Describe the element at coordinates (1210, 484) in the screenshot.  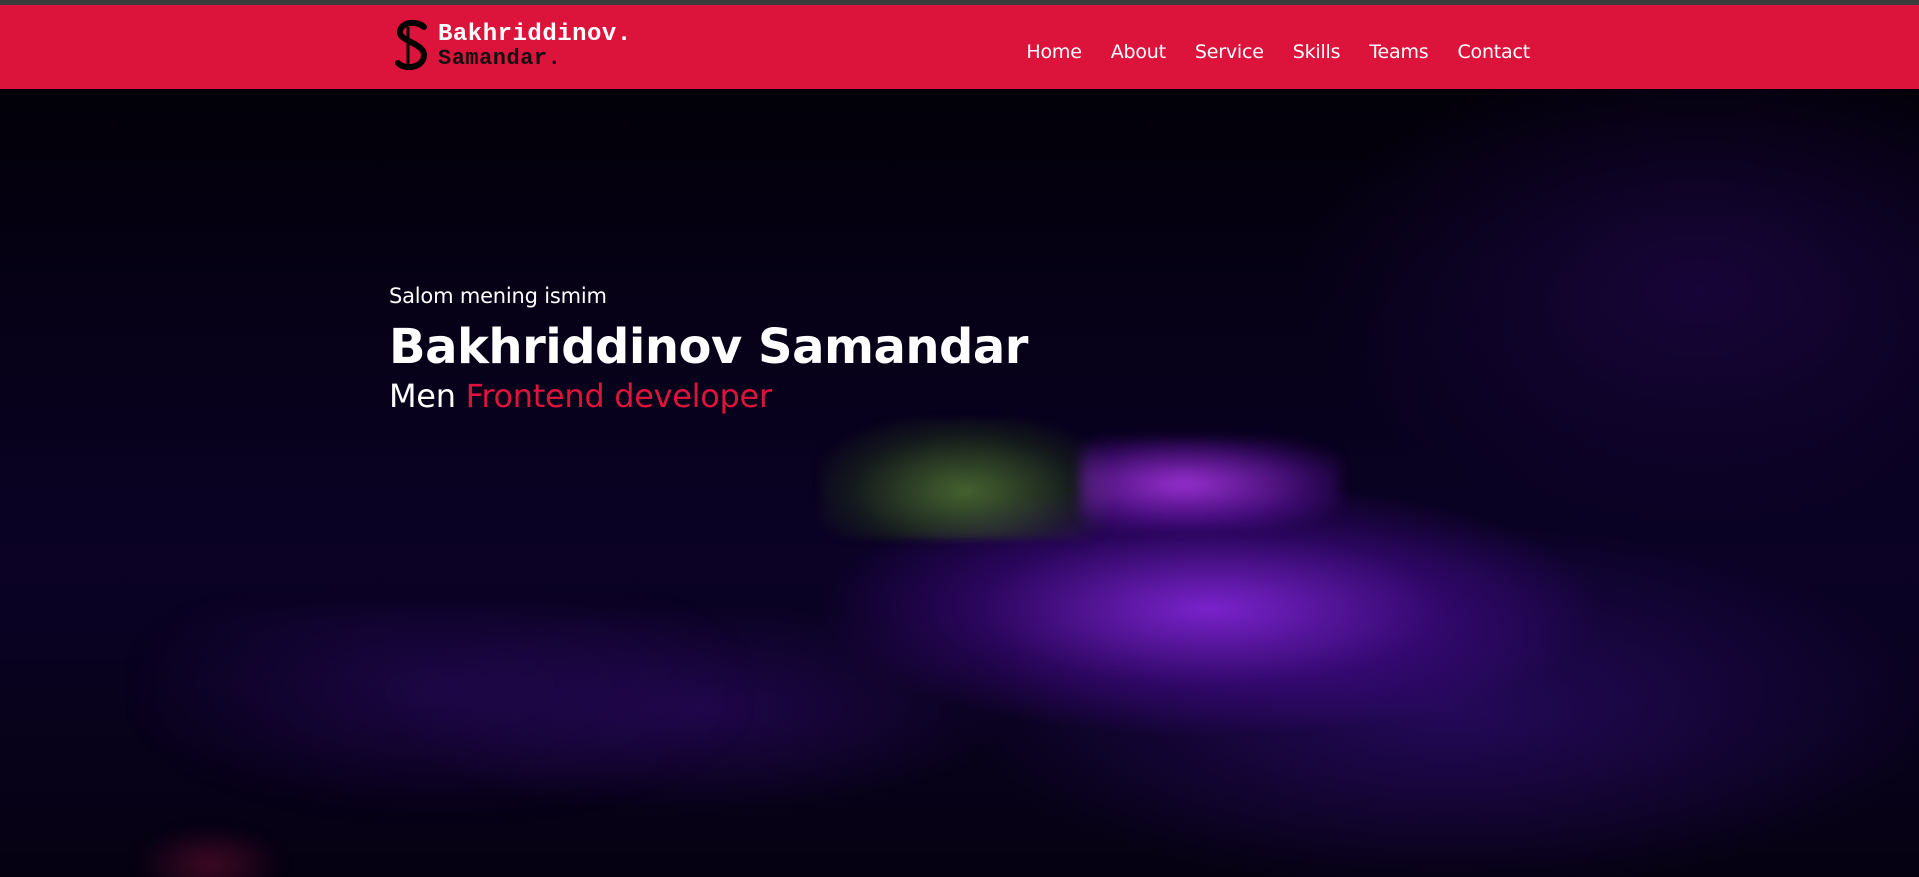
I see `hero-bg-keycap-purple` at that location.